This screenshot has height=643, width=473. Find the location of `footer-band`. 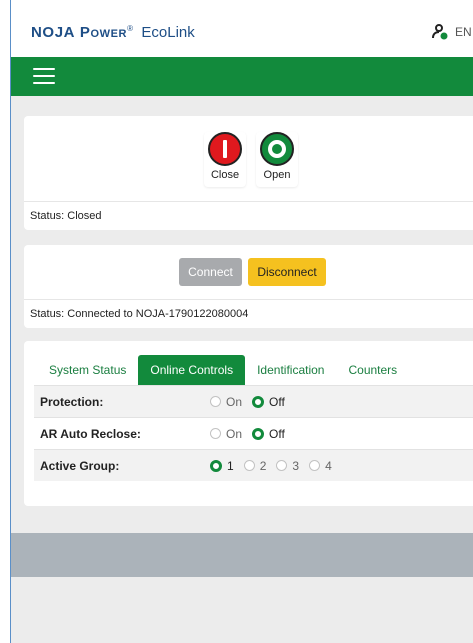

footer-band is located at coordinates (242, 555).